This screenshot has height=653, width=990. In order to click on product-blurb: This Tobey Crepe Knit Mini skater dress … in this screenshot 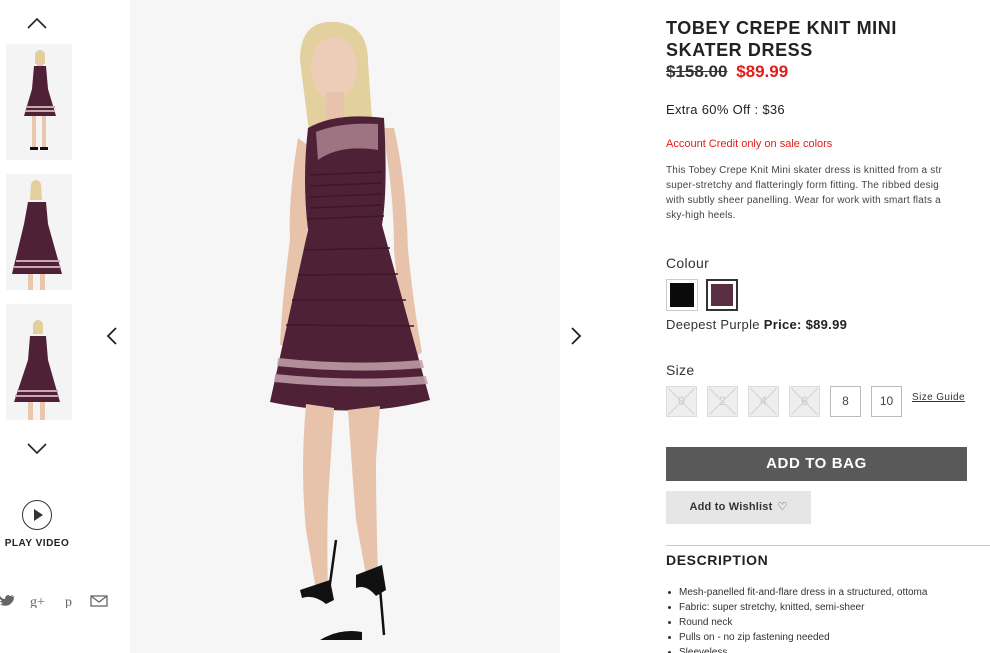, I will do `click(828, 193)`.